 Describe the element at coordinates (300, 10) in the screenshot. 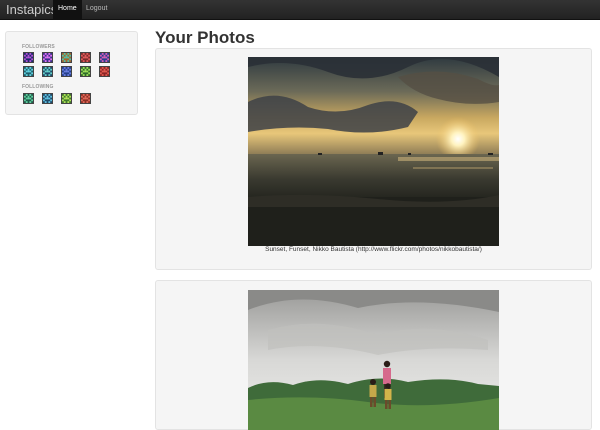

I see `top-navbar: Instapics Home Logout` at that location.